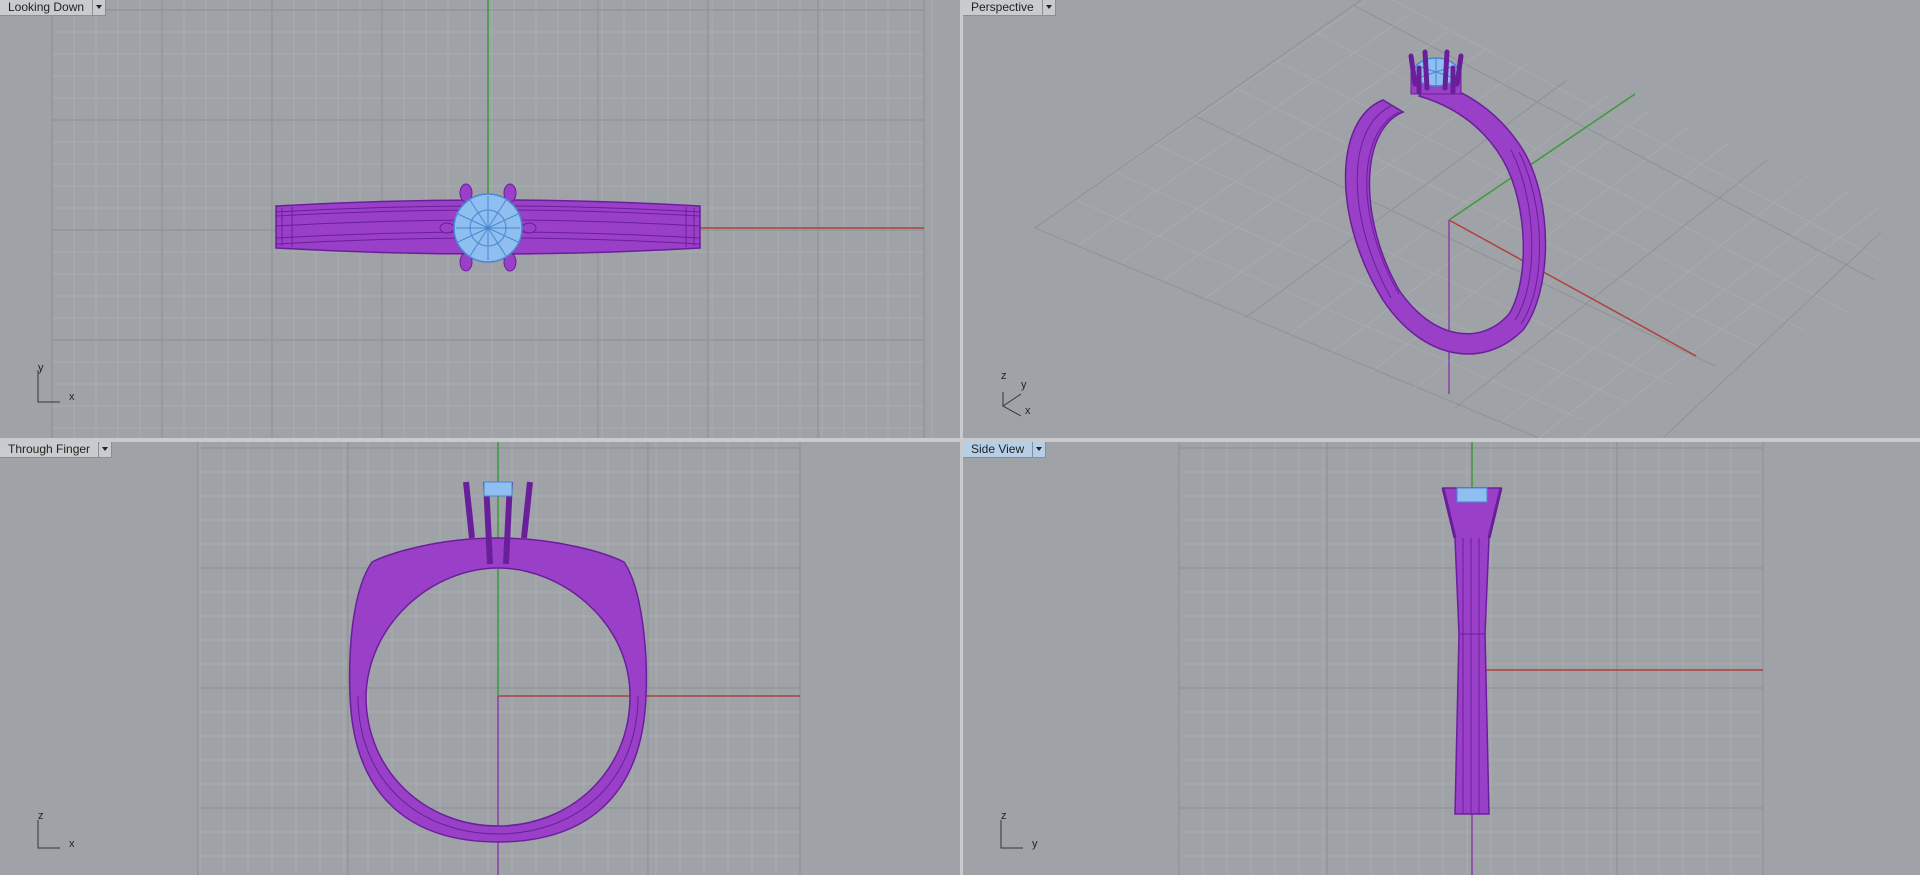 The width and height of the screenshot is (1920, 875). I want to click on ring-side-view, so click(1472, 651).